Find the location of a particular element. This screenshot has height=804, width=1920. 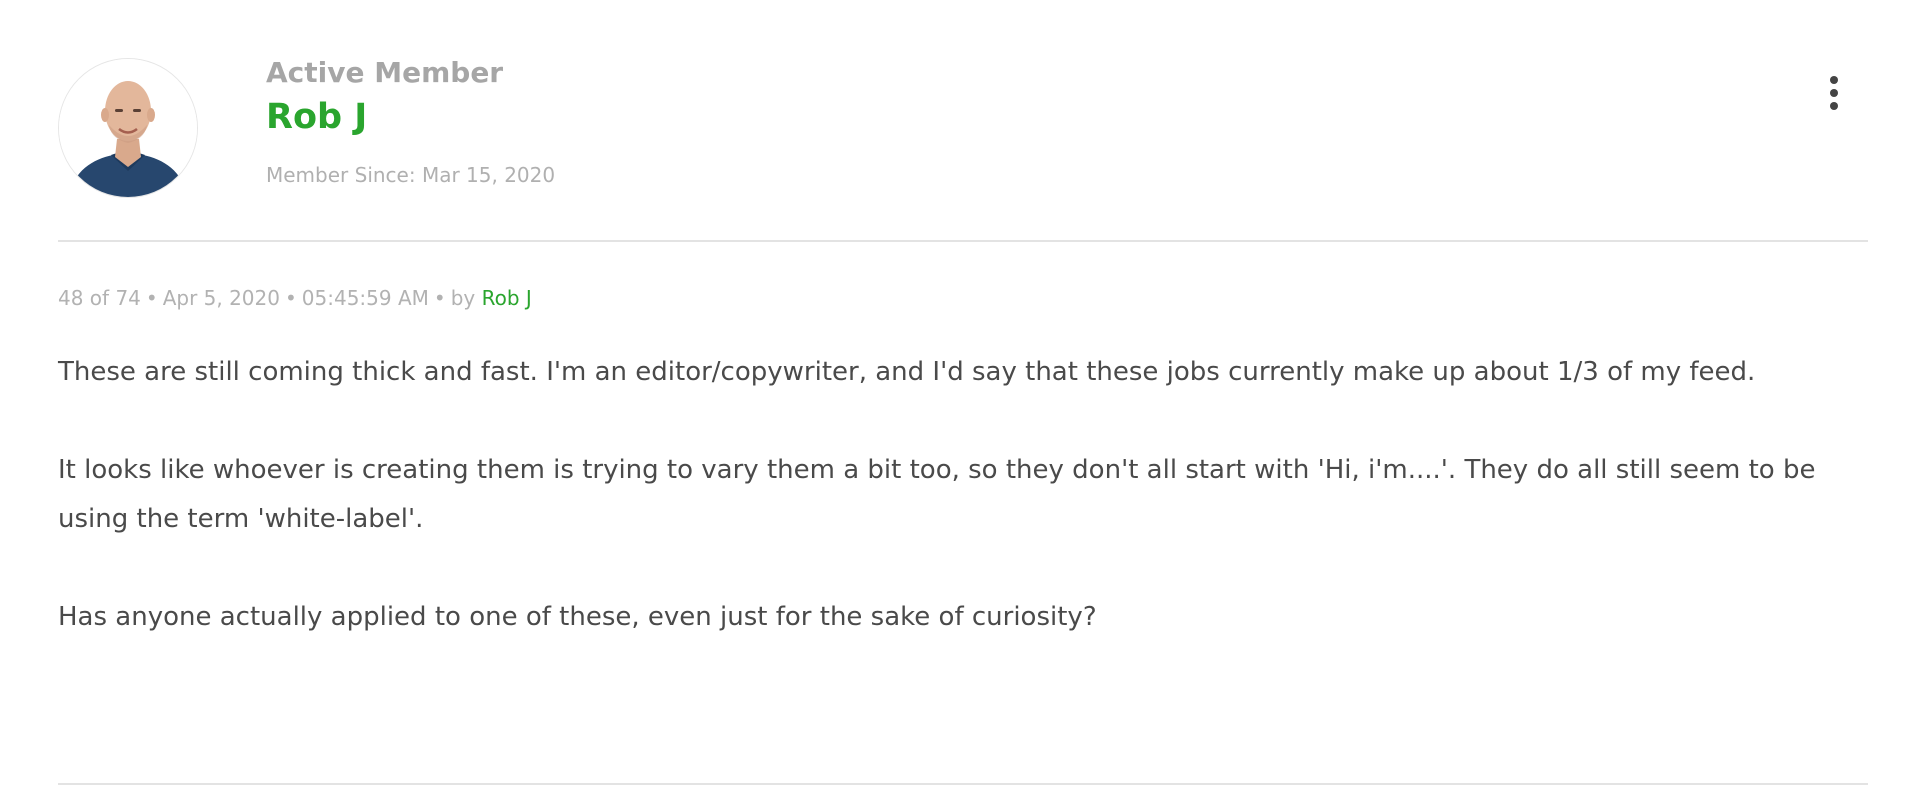

post-options-button is located at coordinates (1834, 94).